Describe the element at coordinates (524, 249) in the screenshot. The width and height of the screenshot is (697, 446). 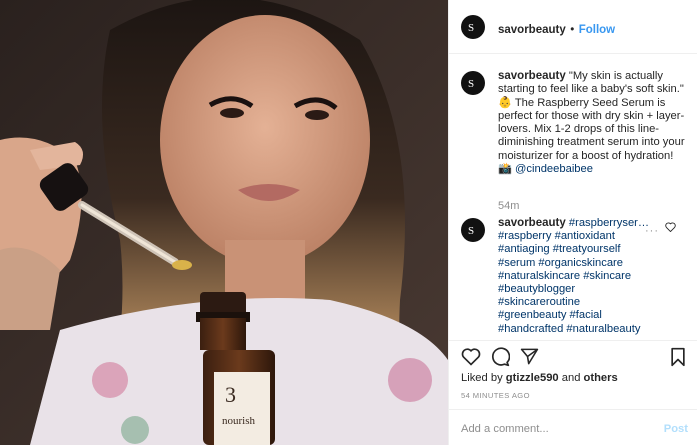
I see `hashtag: #antiaging` at that location.